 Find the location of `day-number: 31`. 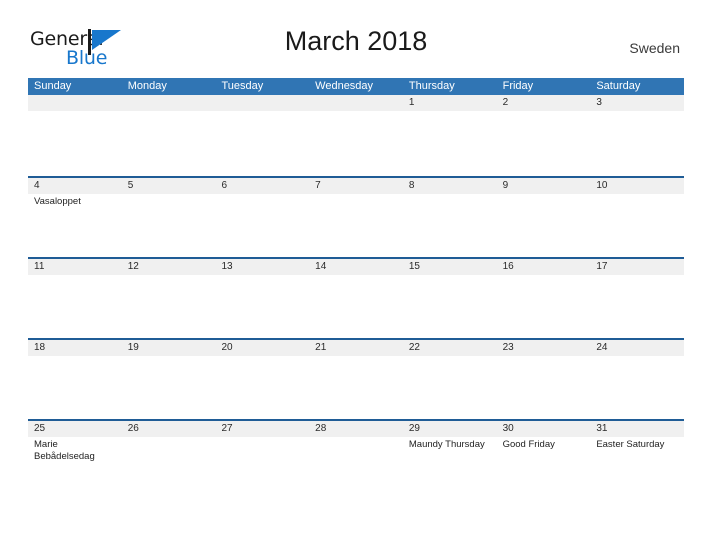

day-number: 31 is located at coordinates (637, 429).